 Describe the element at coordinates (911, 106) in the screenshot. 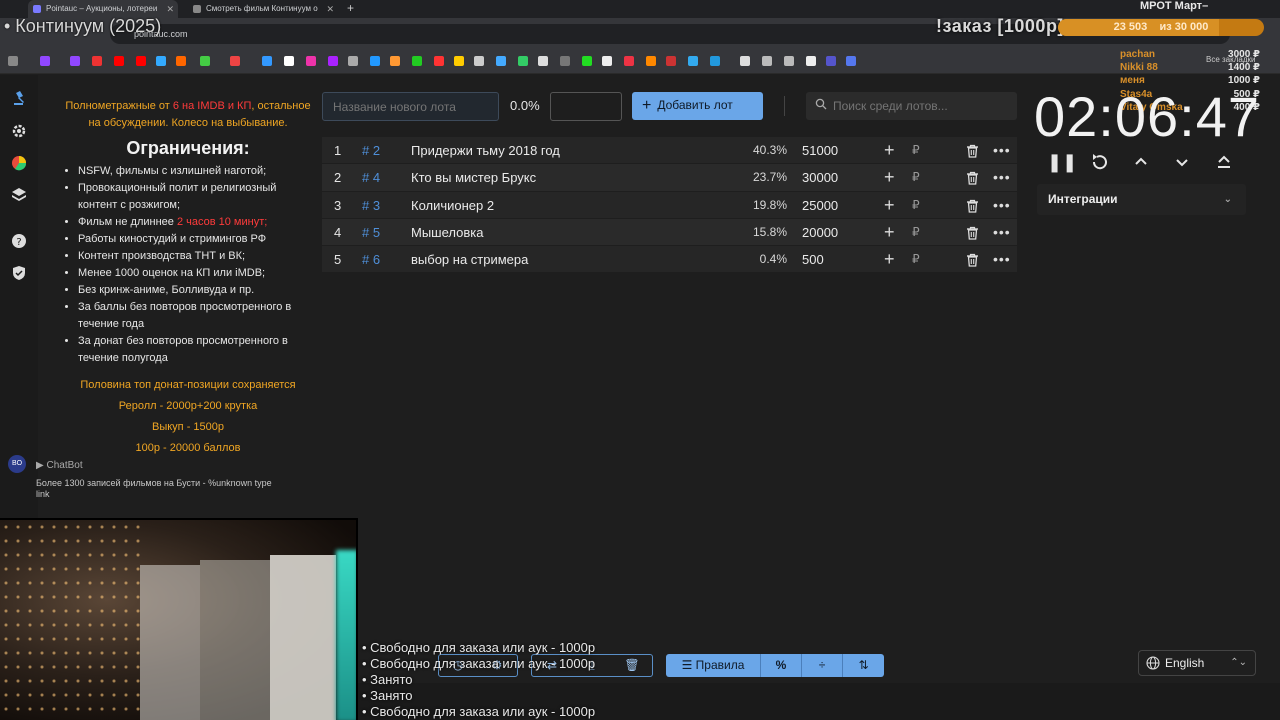

I see `lot-search-input` at that location.